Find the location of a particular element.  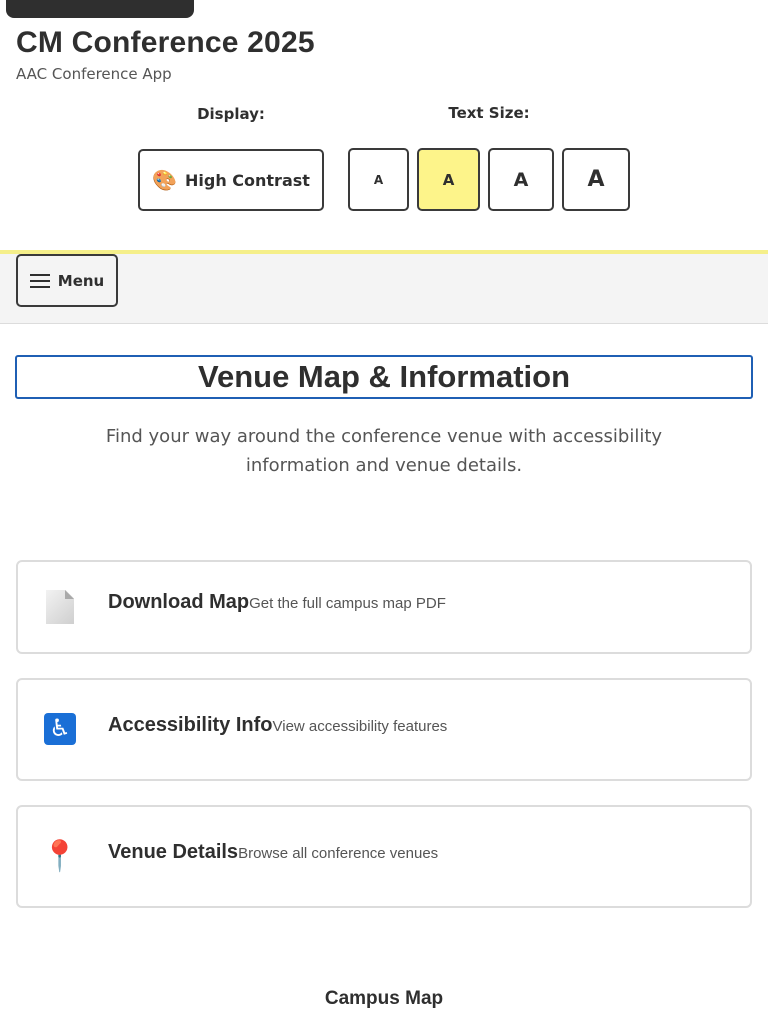

high-contrast-button: 🎨 High Contrast is located at coordinates (231, 180).